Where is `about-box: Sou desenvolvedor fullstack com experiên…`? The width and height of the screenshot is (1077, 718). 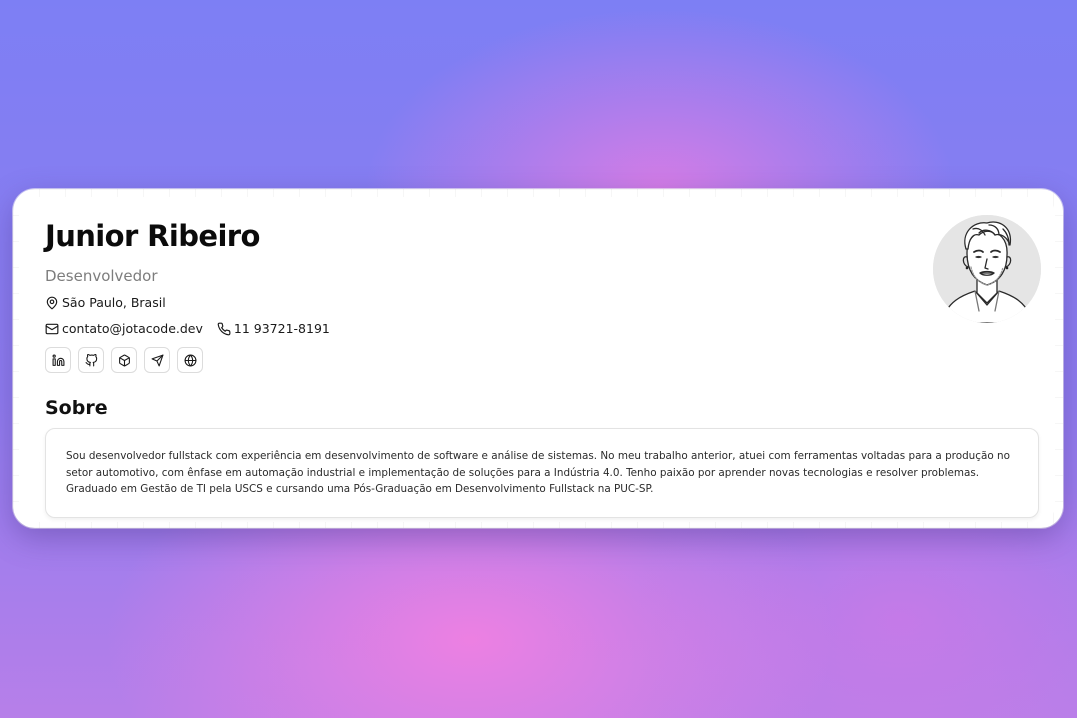 about-box: Sou desenvolvedor fullstack com experiên… is located at coordinates (542, 473).